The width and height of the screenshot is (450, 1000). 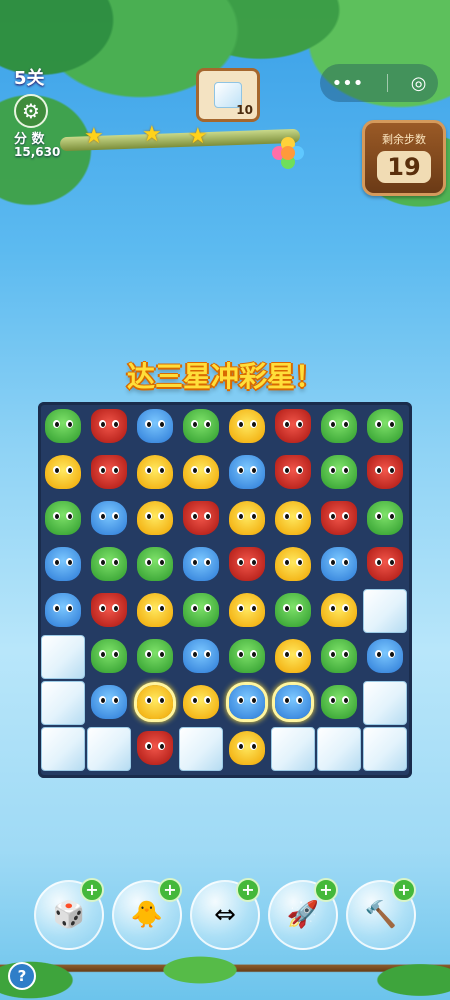 I want to click on gear-icon: ⚙, so click(x=31, y=111).